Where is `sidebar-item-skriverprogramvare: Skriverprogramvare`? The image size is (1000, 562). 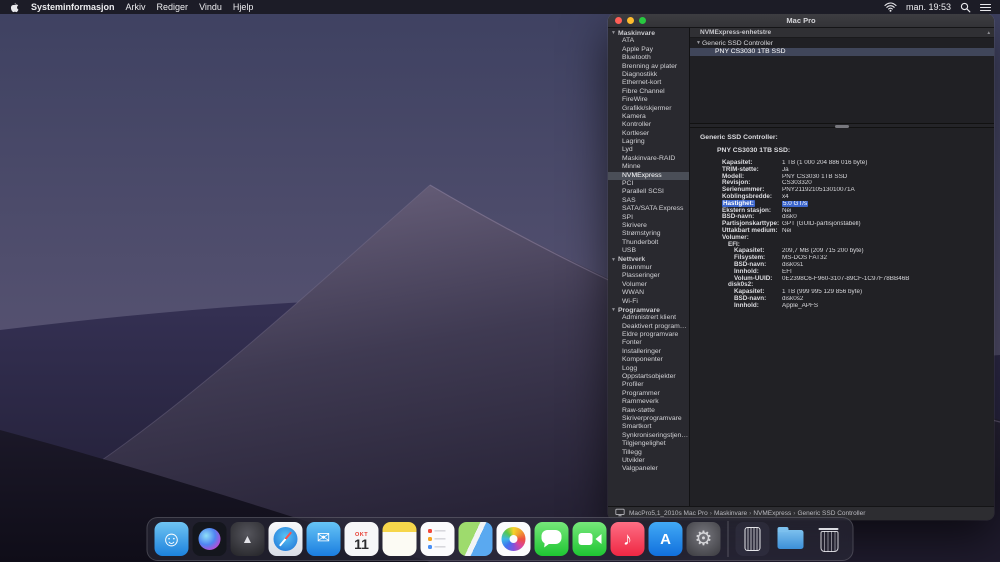
sidebar-item-skriverprogramvare: Skriverprogramvare is located at coordinates (648, 419).